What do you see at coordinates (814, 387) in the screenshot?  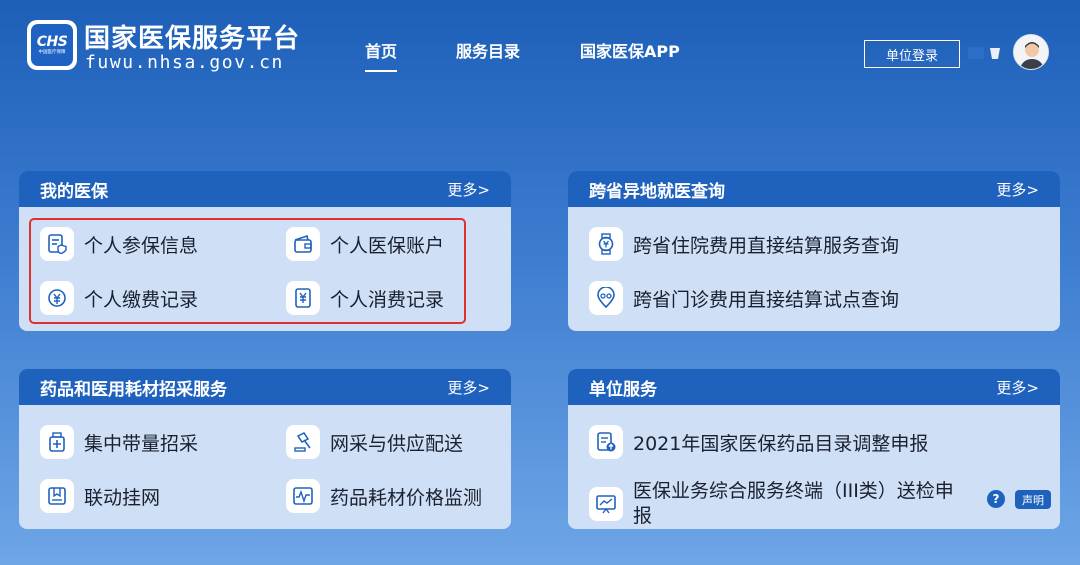 I see `unit-services-header: 单位服务 更多>` at bounding box center [814, 387].